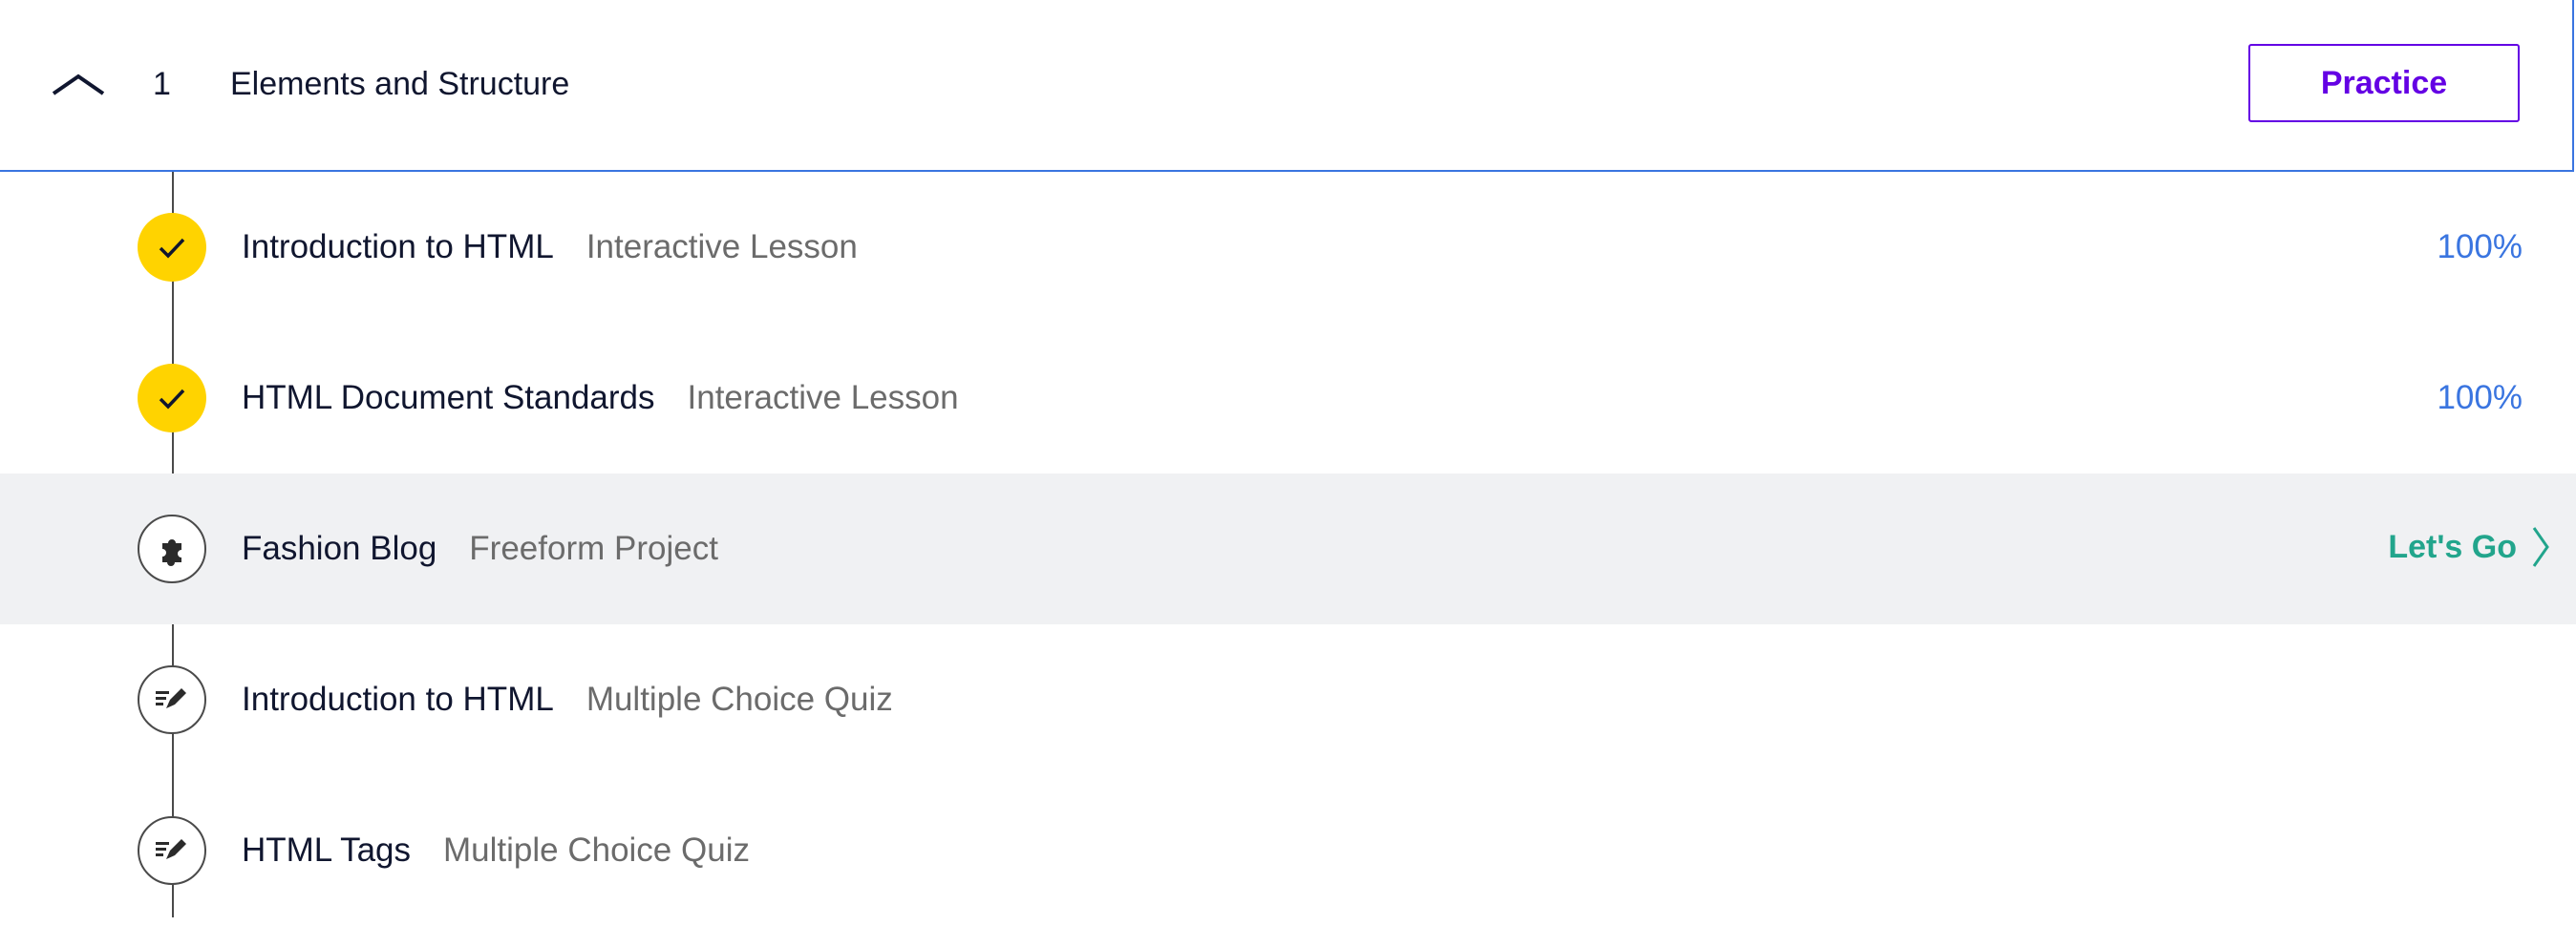 The height and width of the screenshot is (926, 2576). I want to click on lets-go-button: Let's Go, so click(2469, 547).